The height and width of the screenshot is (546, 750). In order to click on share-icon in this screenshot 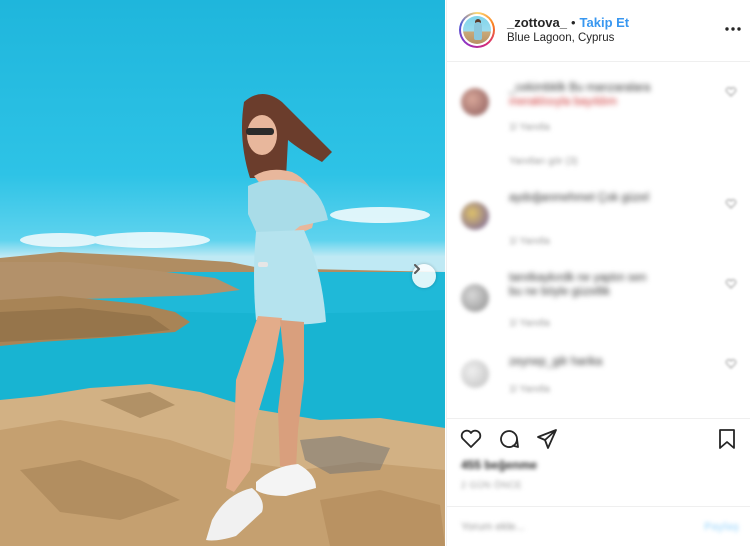, I will do `click(547, 439)`.